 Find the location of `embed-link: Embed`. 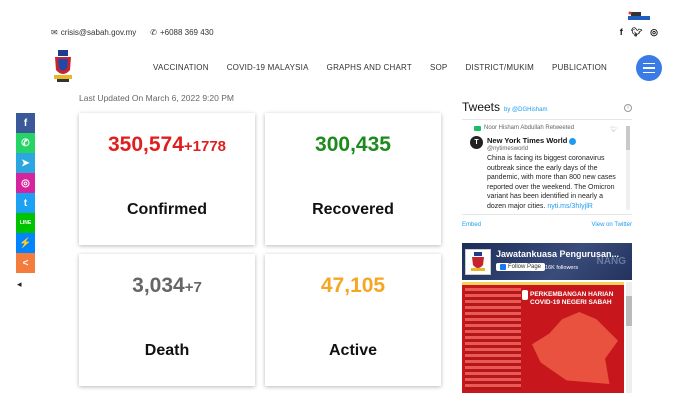

embed-link: Embed is located at coordinates (471, 225).